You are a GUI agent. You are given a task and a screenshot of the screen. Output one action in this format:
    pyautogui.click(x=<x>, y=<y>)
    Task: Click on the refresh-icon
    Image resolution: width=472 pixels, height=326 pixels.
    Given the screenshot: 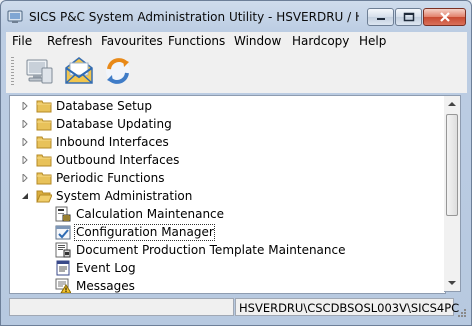 What is the action you would take?
    pyautogui.click(x=118, y=71)
    